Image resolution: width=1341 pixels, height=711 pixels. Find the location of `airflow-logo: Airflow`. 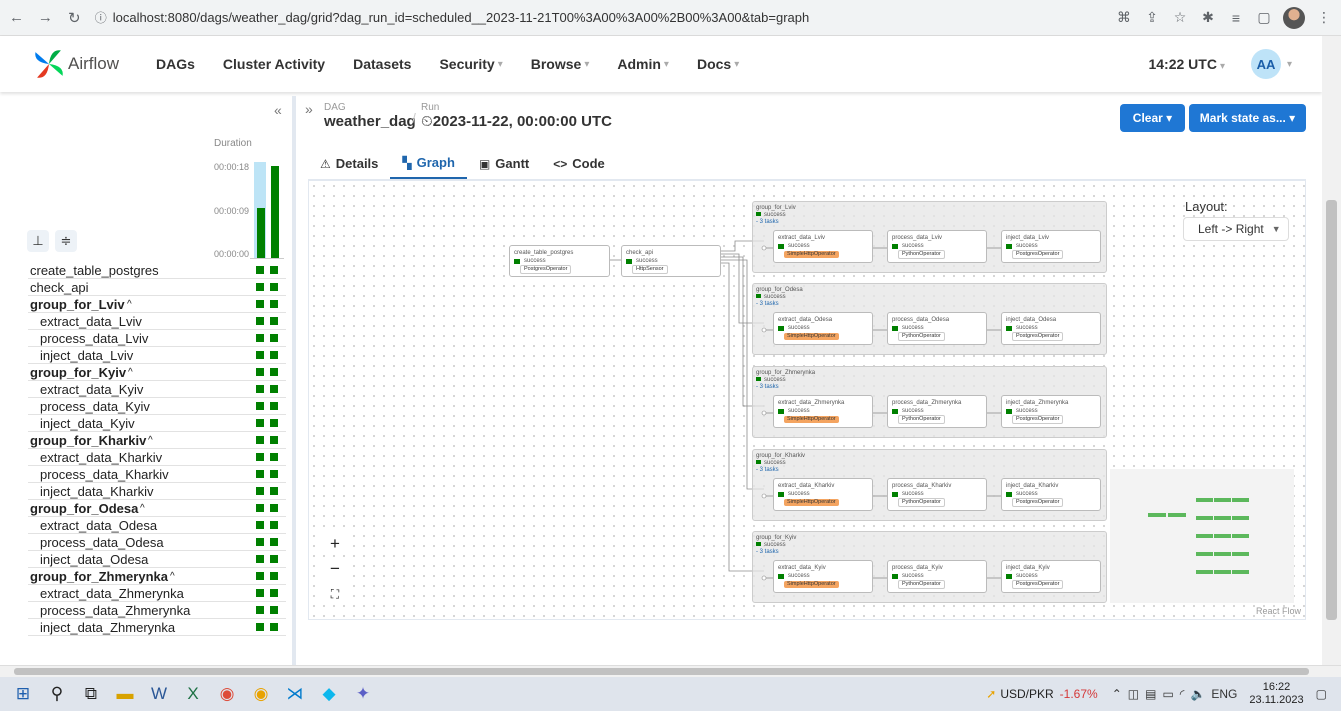

airflow-logo: Airflow is located at coordinates (86, 64).